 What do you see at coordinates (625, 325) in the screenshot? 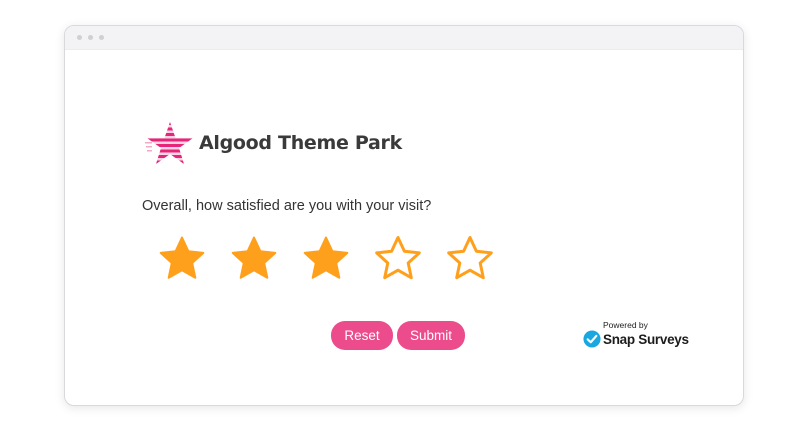
I see `powered-by-label: Powered by` at bounding box center [625, 325].